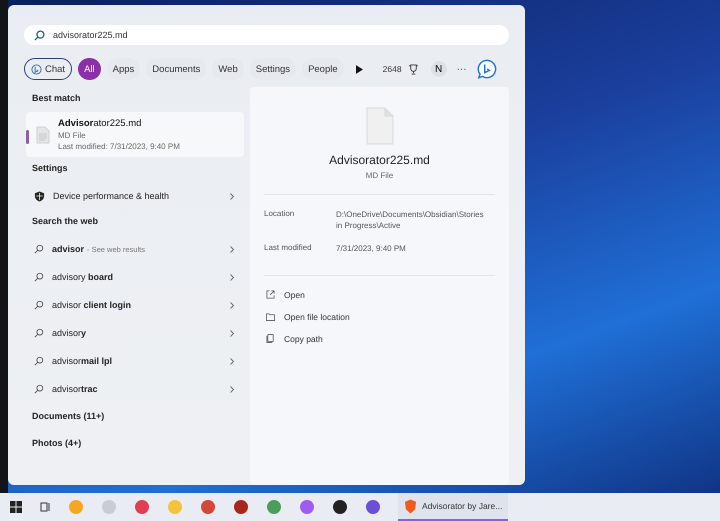 The image size is (720, 521). What do you see at coordinates (75, 389) in the screenshot?
I see `search-suggestion: advisortrac` at bounding box center [75, 389].